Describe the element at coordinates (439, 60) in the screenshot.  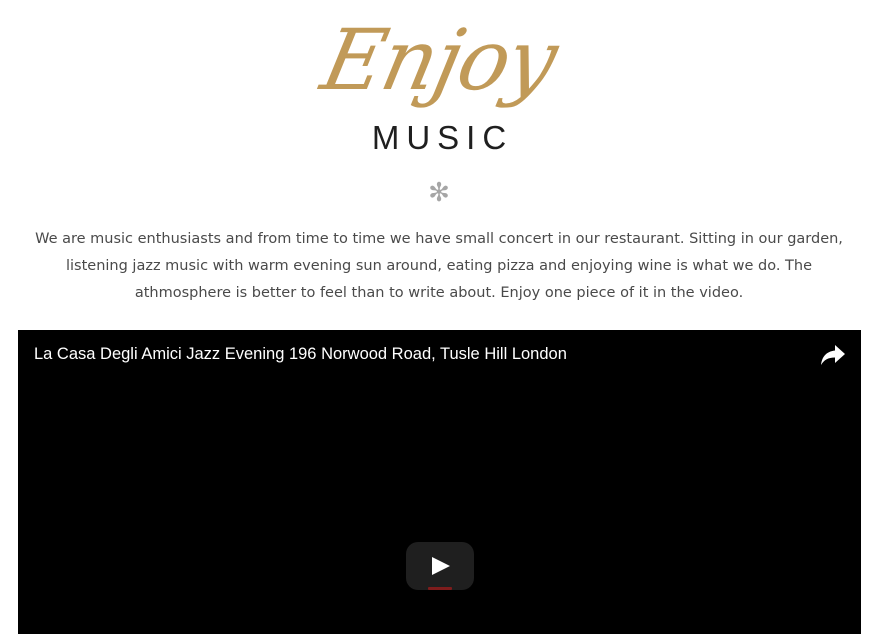
I see `enjoy-script-title: Enjoy` at that location.